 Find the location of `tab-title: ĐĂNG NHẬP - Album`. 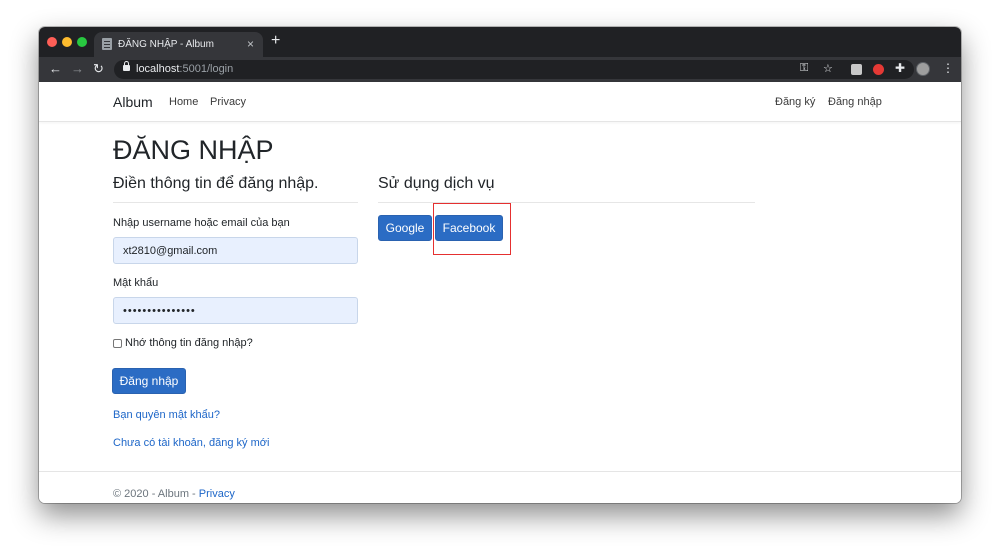

tab-title: ĐĂNG NHẬP - Album is located at coordinates (166, 44).